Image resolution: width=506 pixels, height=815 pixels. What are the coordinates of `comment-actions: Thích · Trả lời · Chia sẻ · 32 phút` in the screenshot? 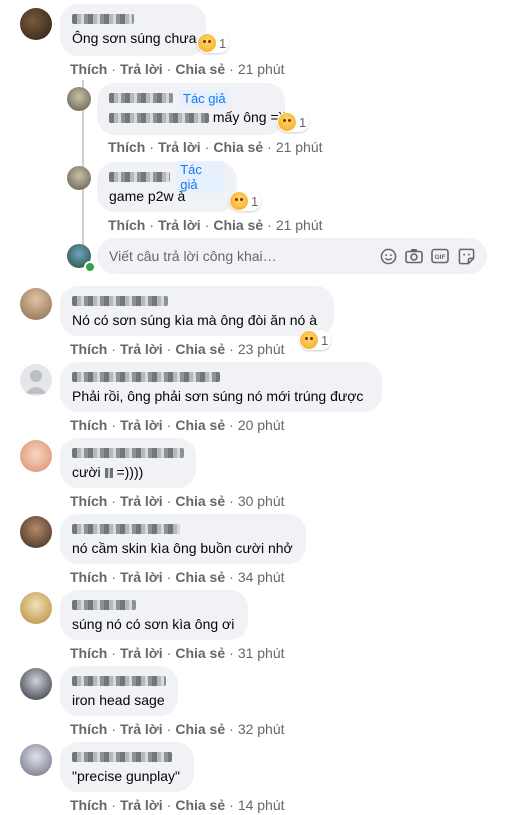 It's located at (177, 729).